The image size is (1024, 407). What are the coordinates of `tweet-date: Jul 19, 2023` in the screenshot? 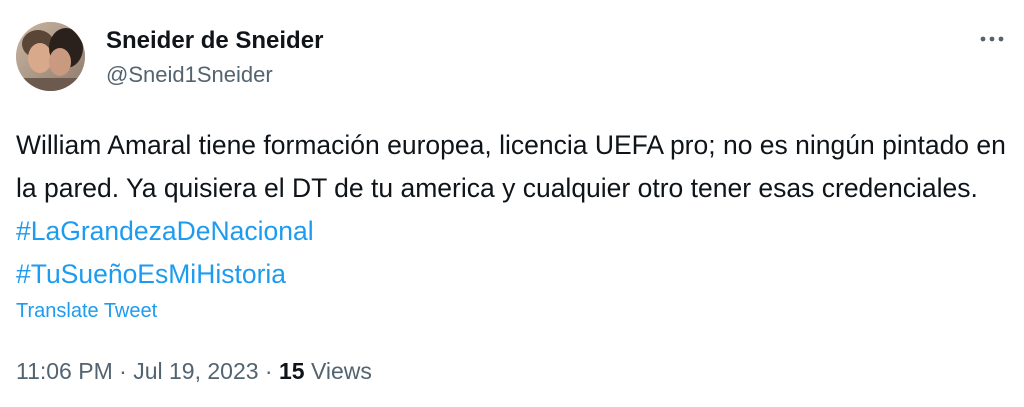 It's located at (195, 371).